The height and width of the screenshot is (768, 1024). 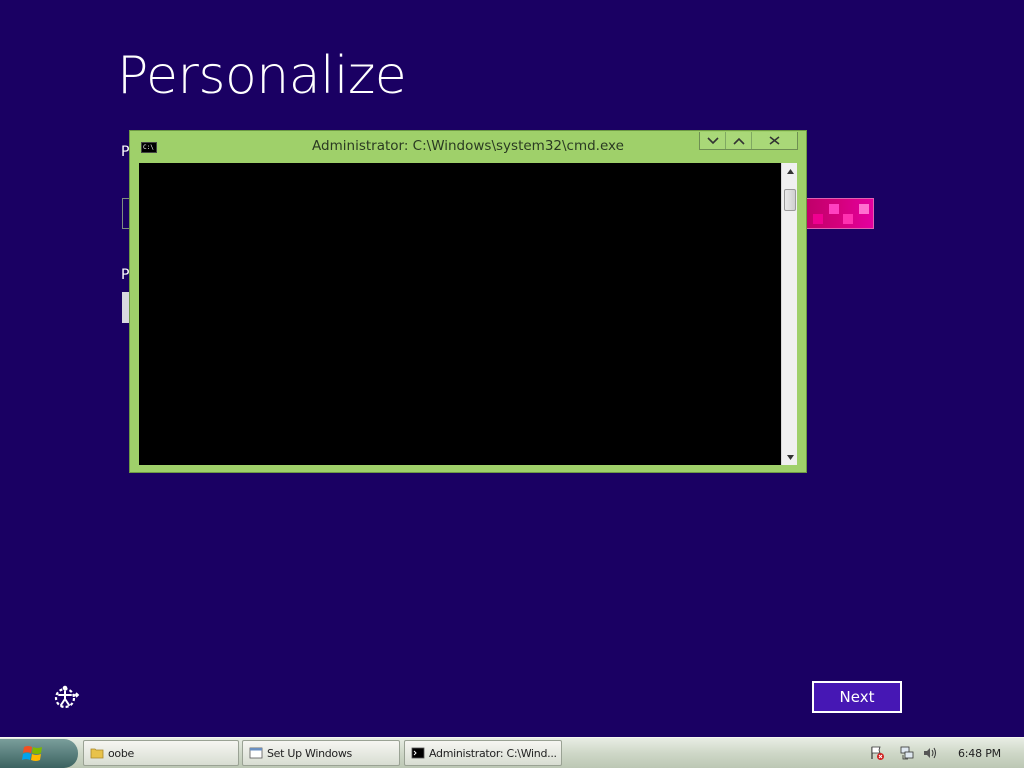 I want to click on taskbar-item-label: Set Up Windows, so click(x=309, y=753).